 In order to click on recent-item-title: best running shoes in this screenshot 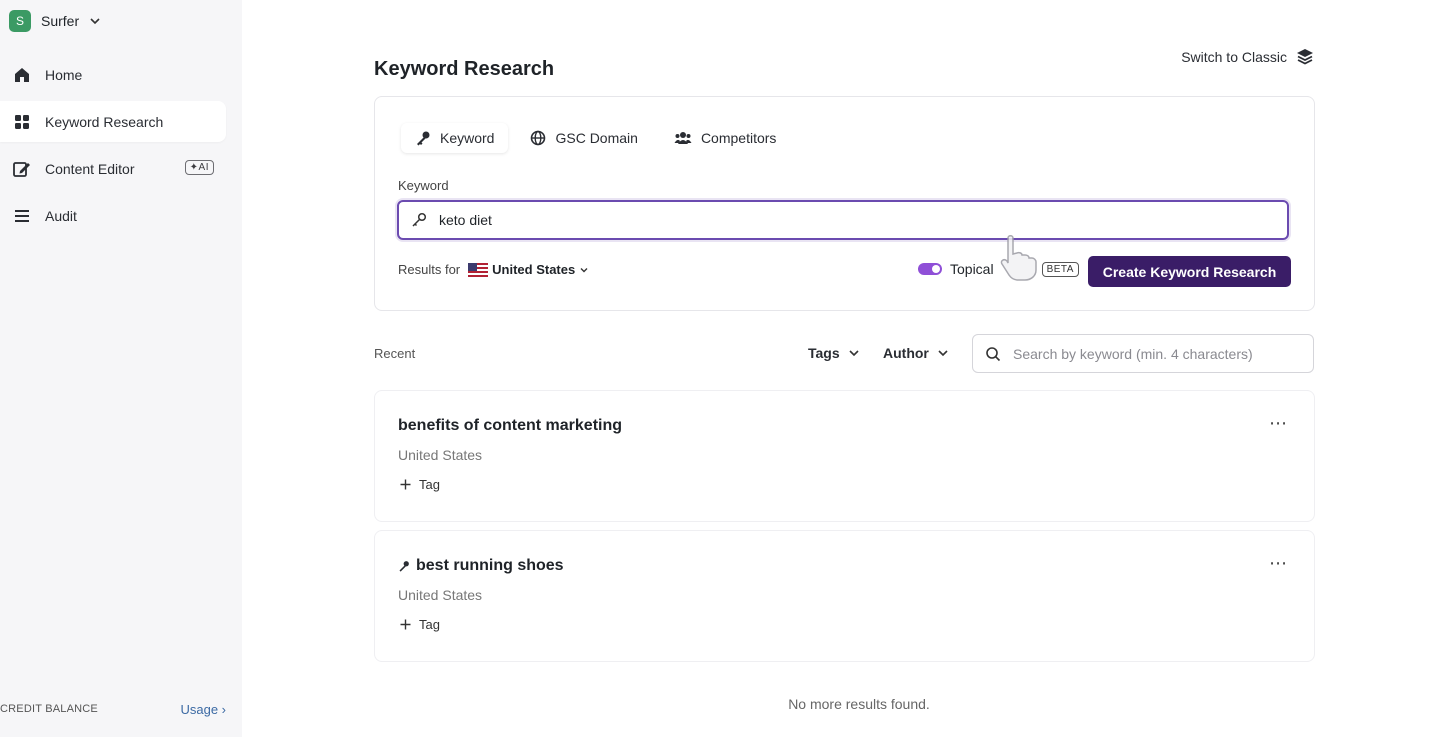, I will do `click(481, 566)`.